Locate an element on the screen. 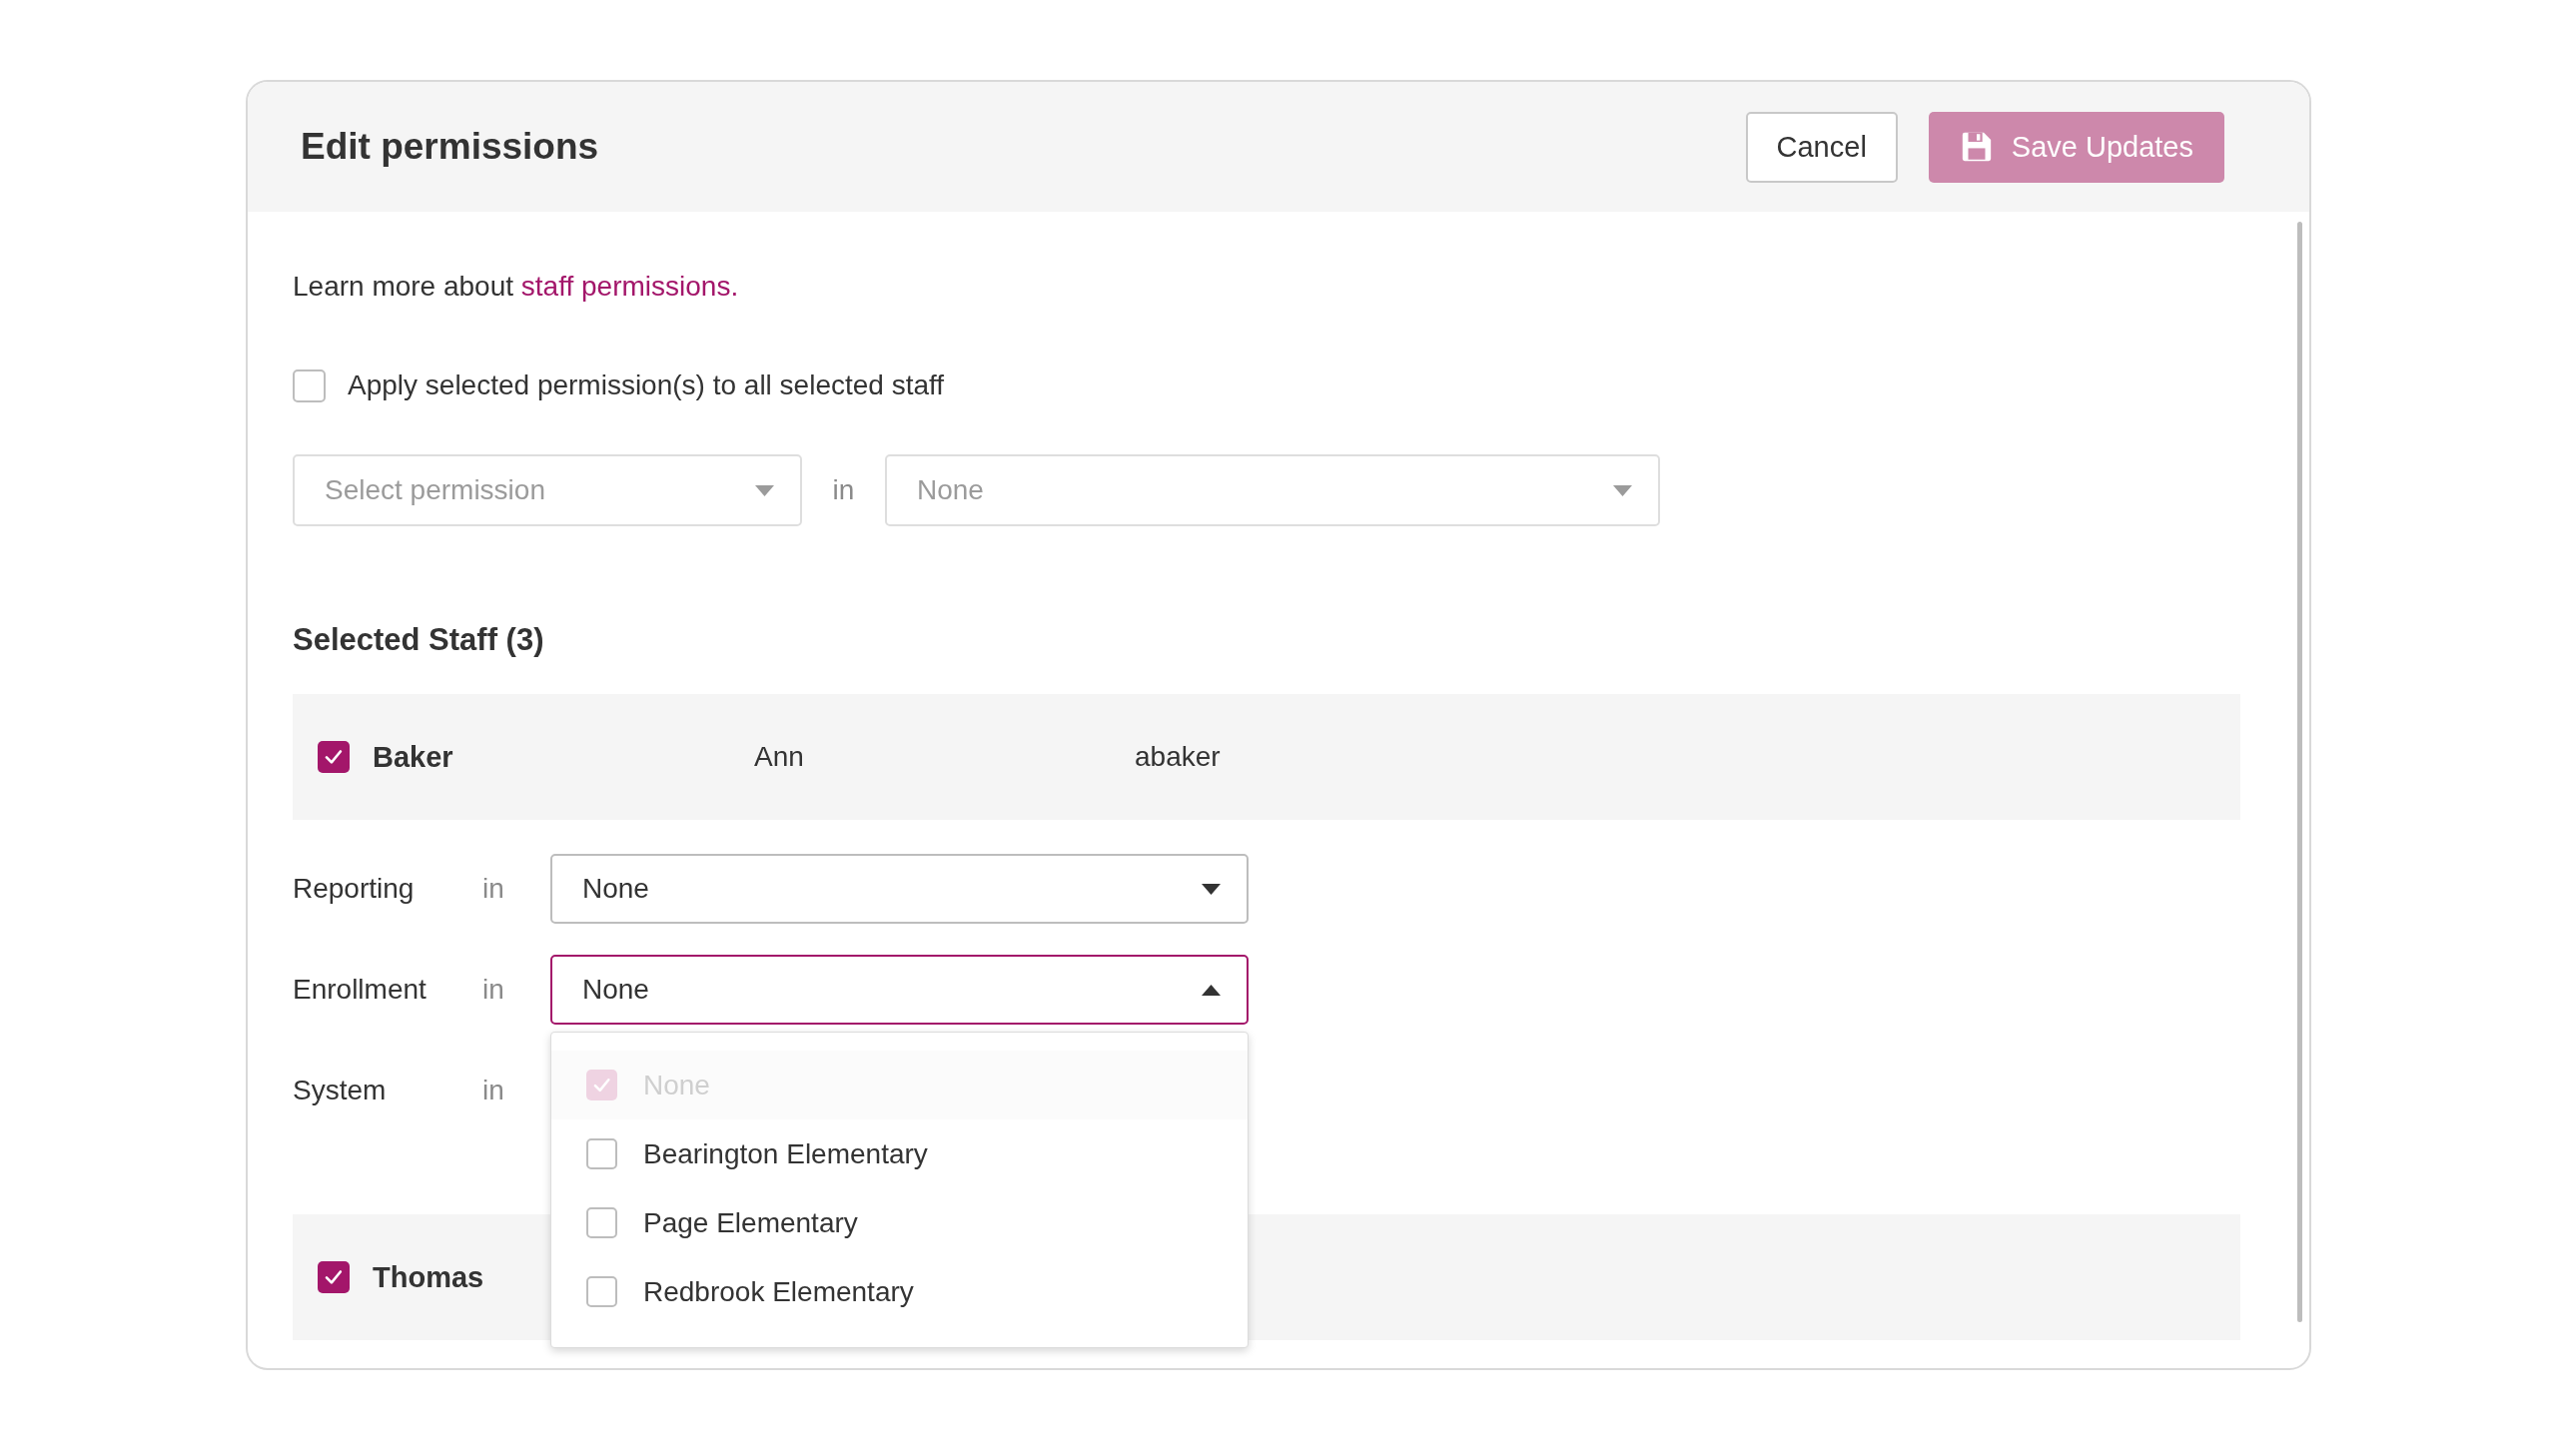  scrollbar is located at coordinates (2299, 772).